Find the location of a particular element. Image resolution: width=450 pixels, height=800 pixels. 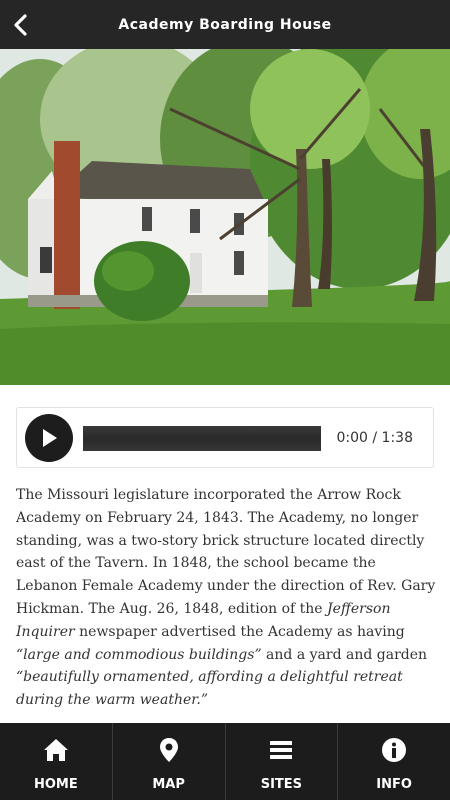

home-icon is located at coordinates (55, 750).